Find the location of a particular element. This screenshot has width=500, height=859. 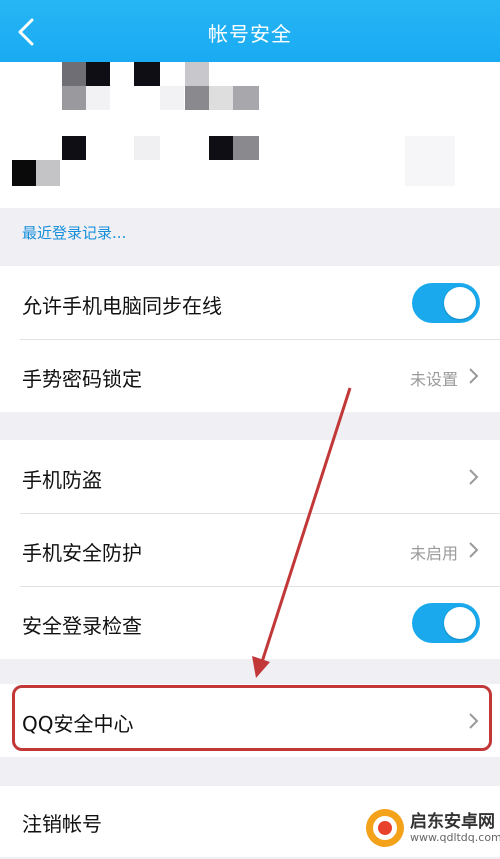

gesture-lock-label: 手势密码锁定 is located at coordinates (82, 379).